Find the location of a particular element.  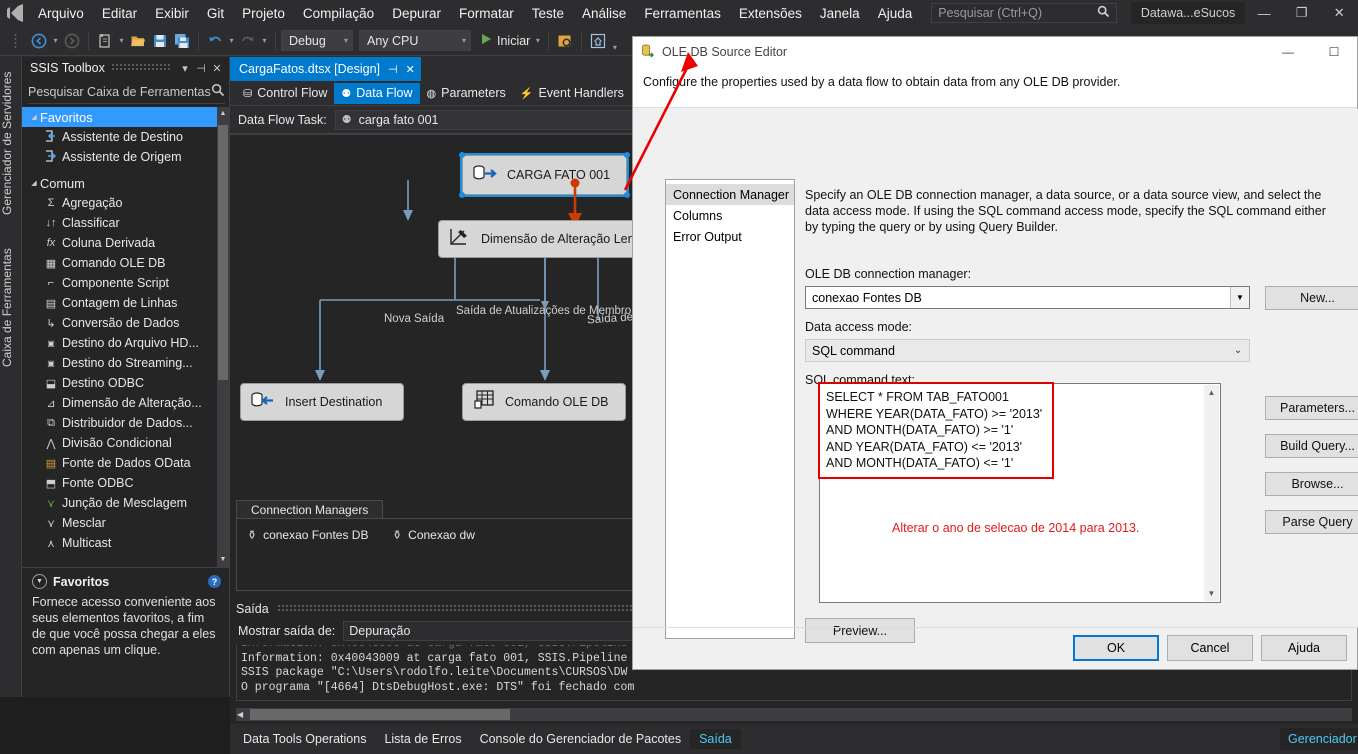

toolbox-item-assistente-de-origem: Assistente de Origem is located at coordinates (125, 157).